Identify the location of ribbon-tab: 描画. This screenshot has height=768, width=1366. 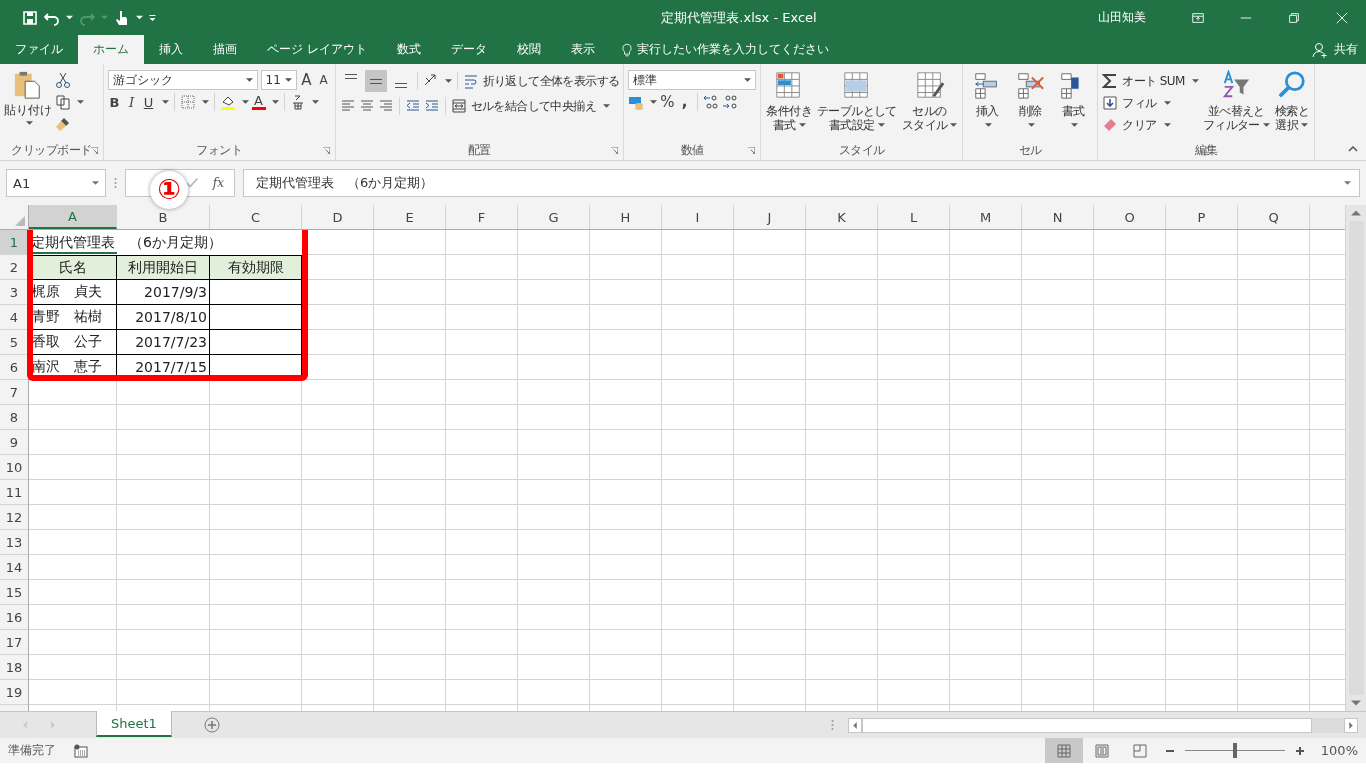
(225, 49).